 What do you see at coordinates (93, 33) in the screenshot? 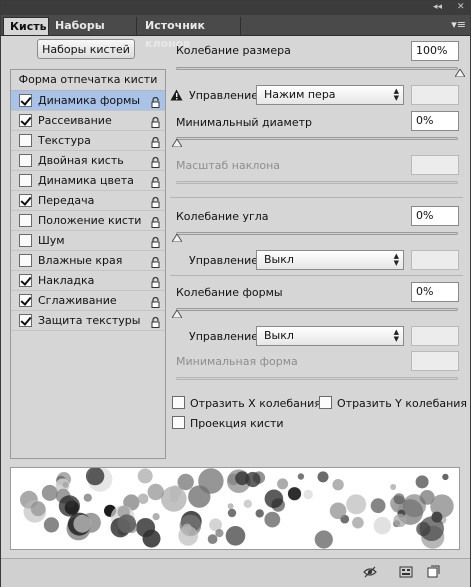
I see `tab-brush-presets: Наборы кистей` at bounding box center [93, 33].